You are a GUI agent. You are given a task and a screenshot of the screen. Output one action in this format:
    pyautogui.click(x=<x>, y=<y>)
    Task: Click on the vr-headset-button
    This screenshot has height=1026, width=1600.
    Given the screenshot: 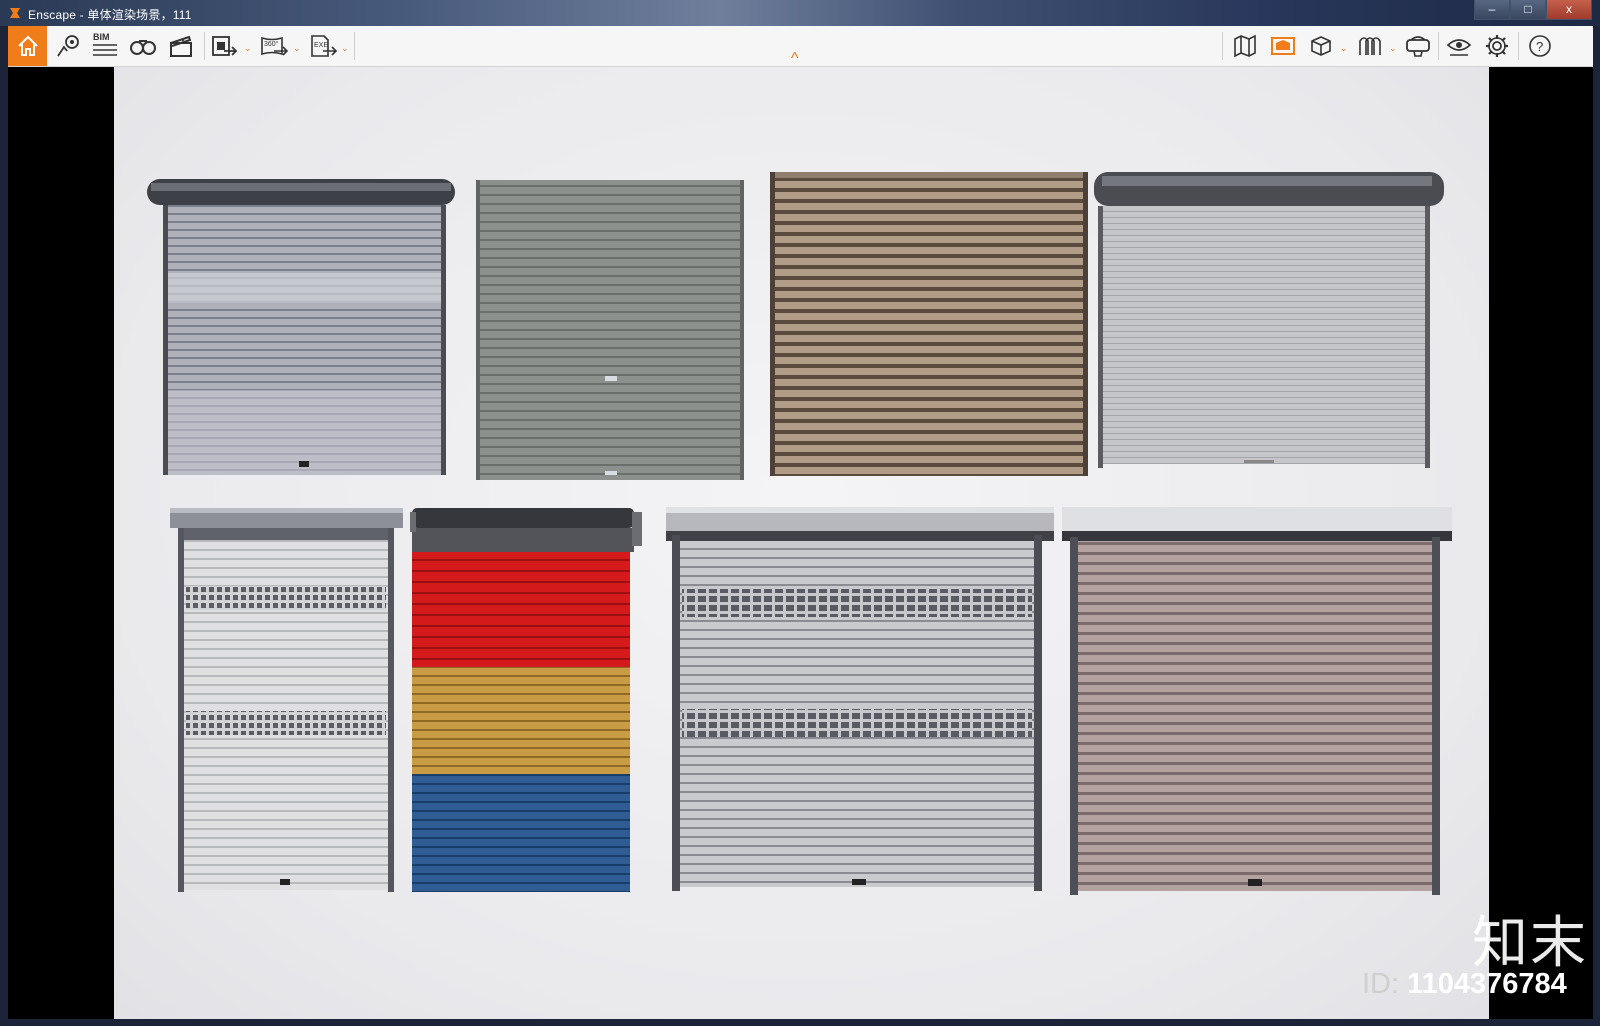 What is the action you would take?
    pyautogui.click(x=1418, y=46)
    